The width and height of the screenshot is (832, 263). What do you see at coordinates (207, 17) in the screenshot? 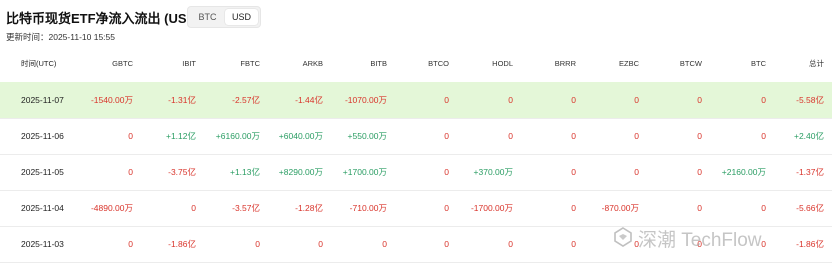
I see `currency-option-btc: BTC` at bounding box center [207, 17].